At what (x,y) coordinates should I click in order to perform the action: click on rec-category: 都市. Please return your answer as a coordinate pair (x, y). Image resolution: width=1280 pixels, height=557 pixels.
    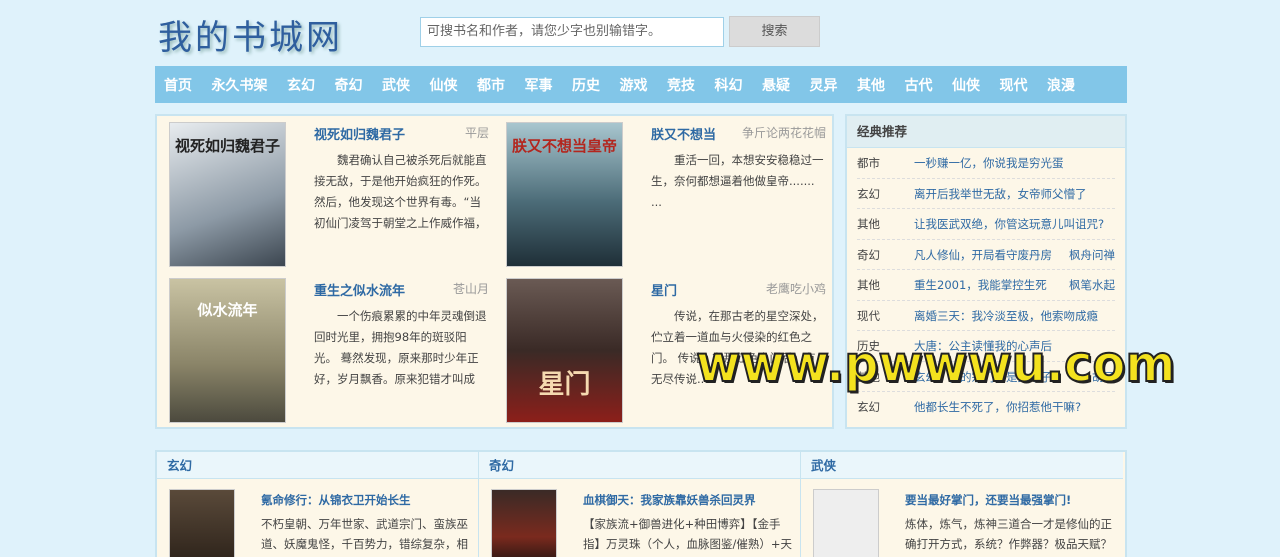
    Looking at the image, I should click on (868, 163).